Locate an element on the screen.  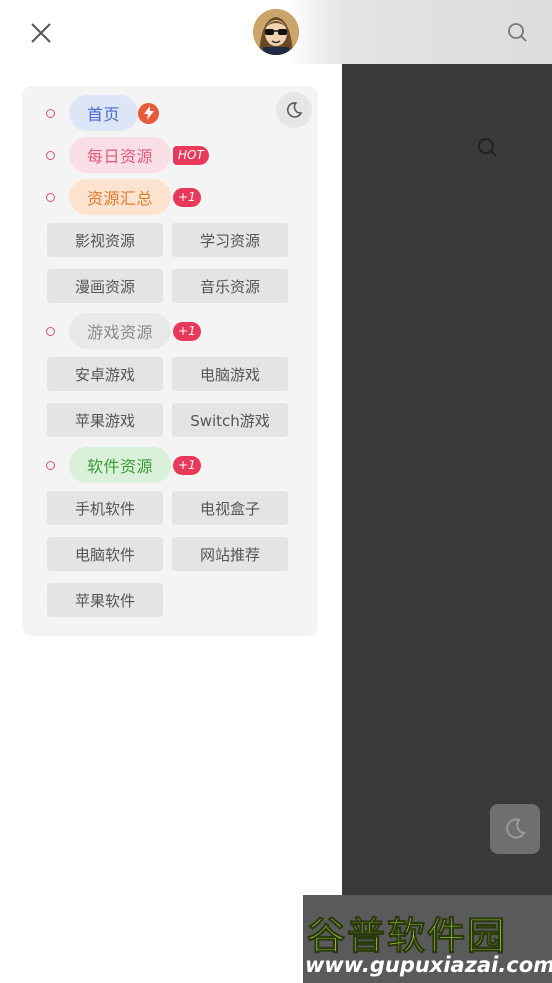
menu-item-summary-label: 资源汇总 is located at coordinates (120, 197).